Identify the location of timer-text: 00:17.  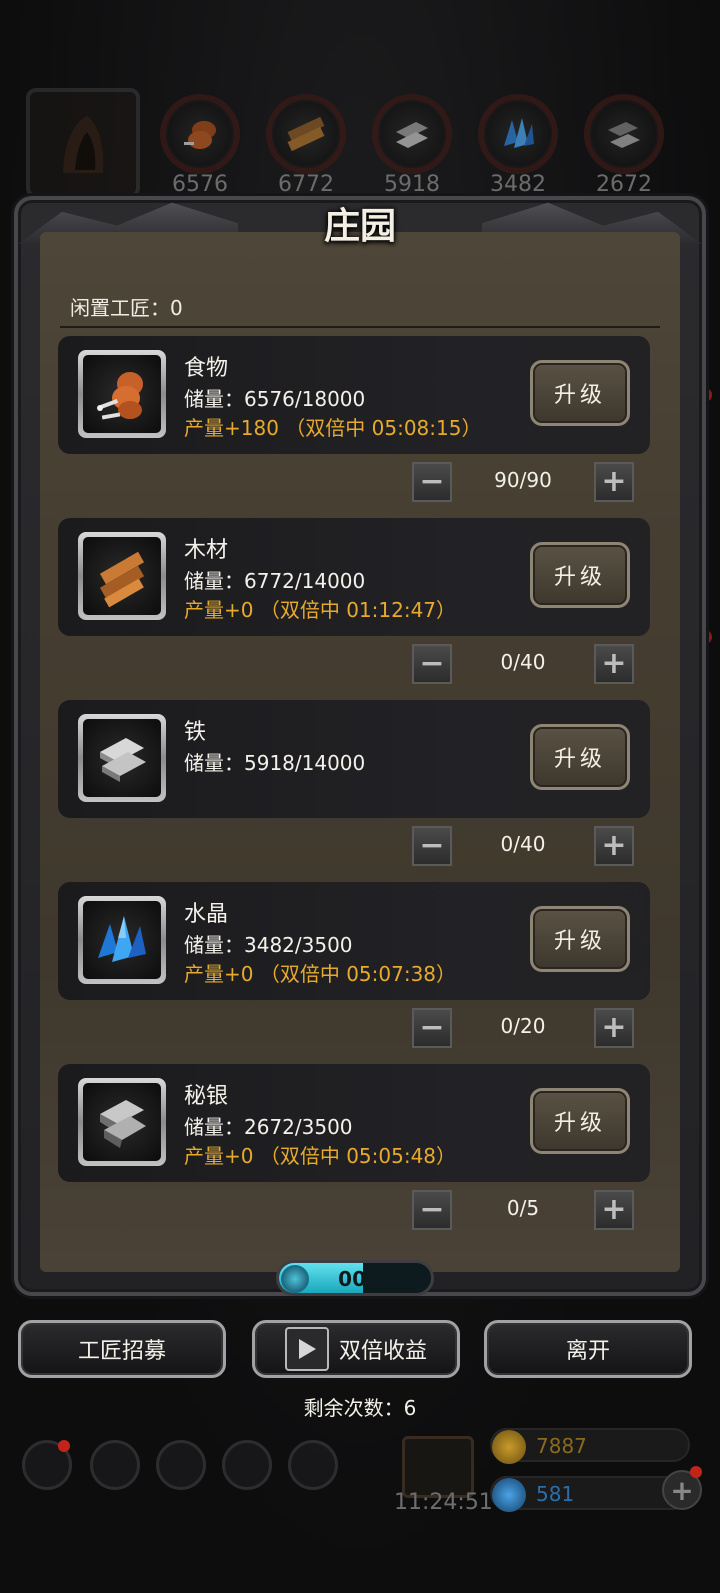
(370, 1279).